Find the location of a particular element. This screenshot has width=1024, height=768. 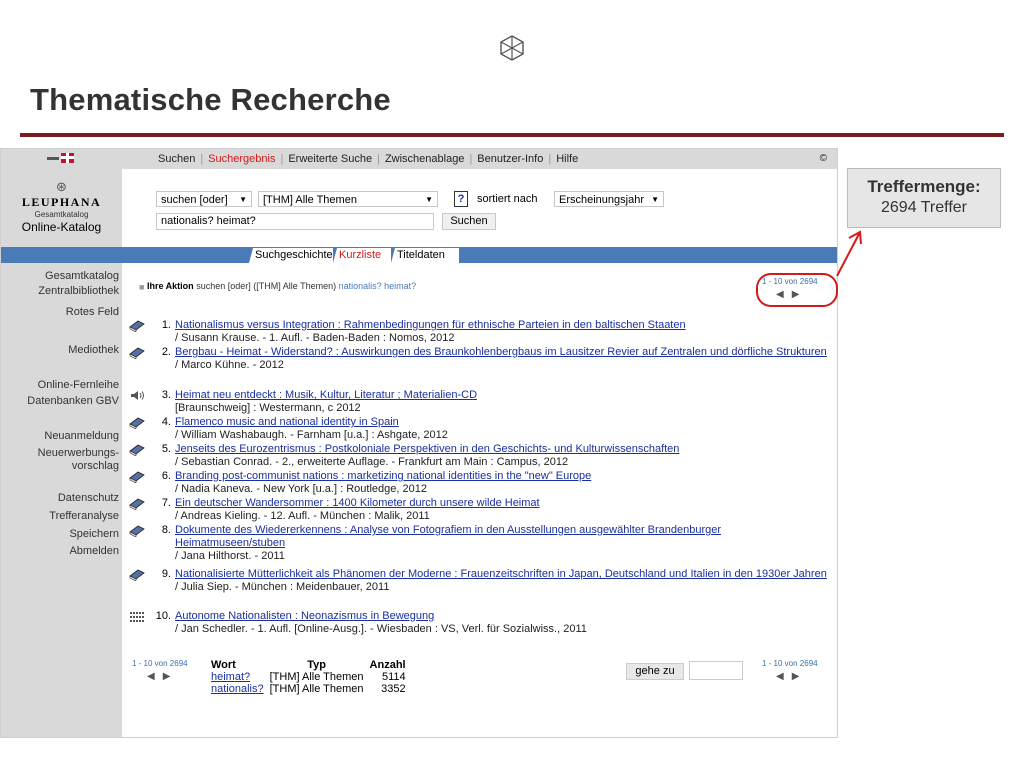

sidebar-item-rotes-feld: Rotes Feld is located at coordinates (60, 312).